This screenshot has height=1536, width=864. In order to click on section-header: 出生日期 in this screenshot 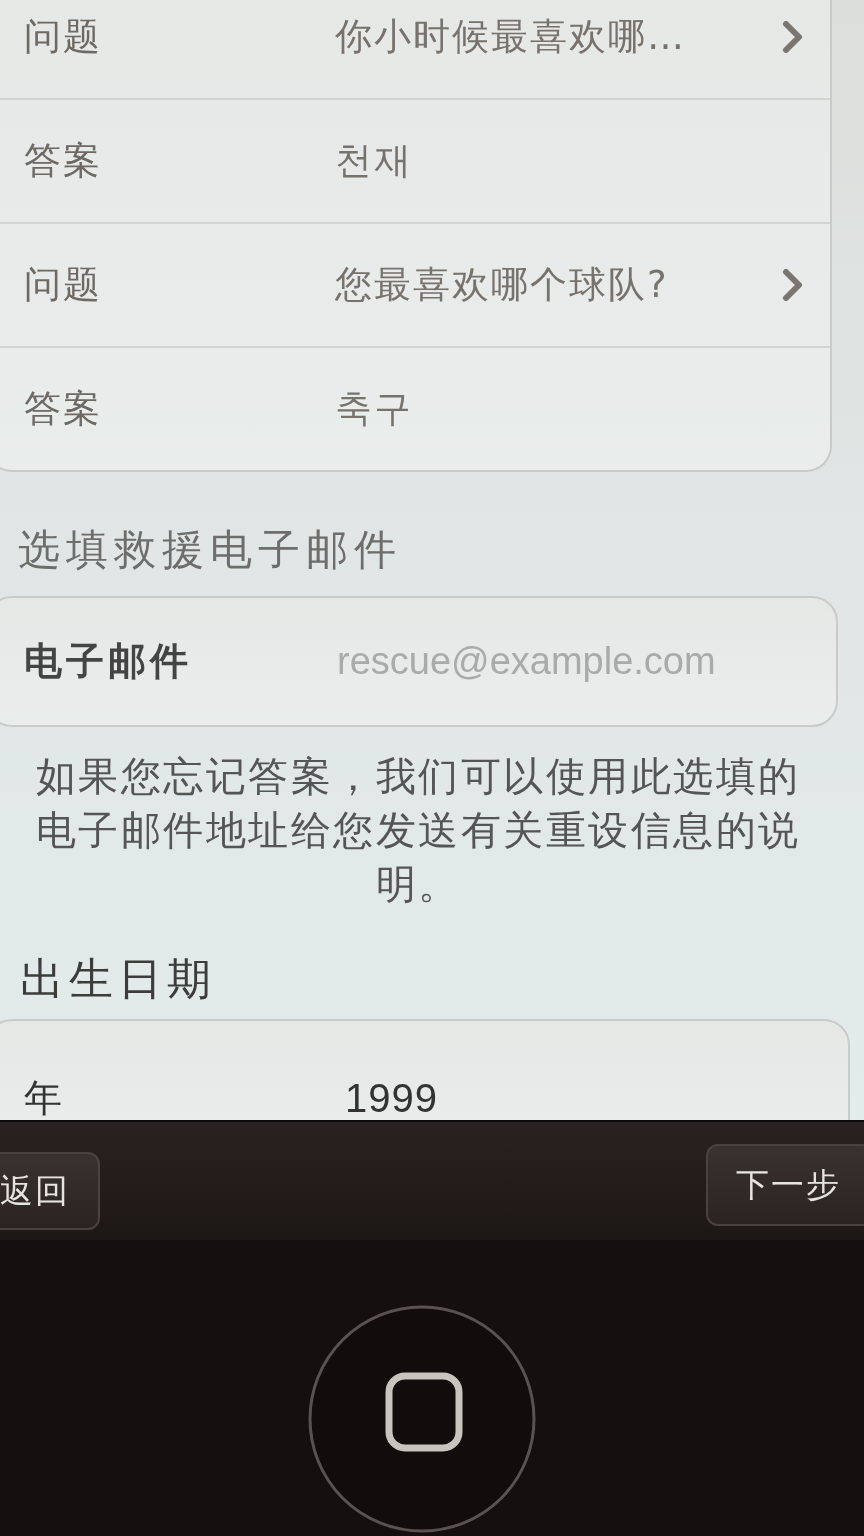, I will do `click(118, 979)`.